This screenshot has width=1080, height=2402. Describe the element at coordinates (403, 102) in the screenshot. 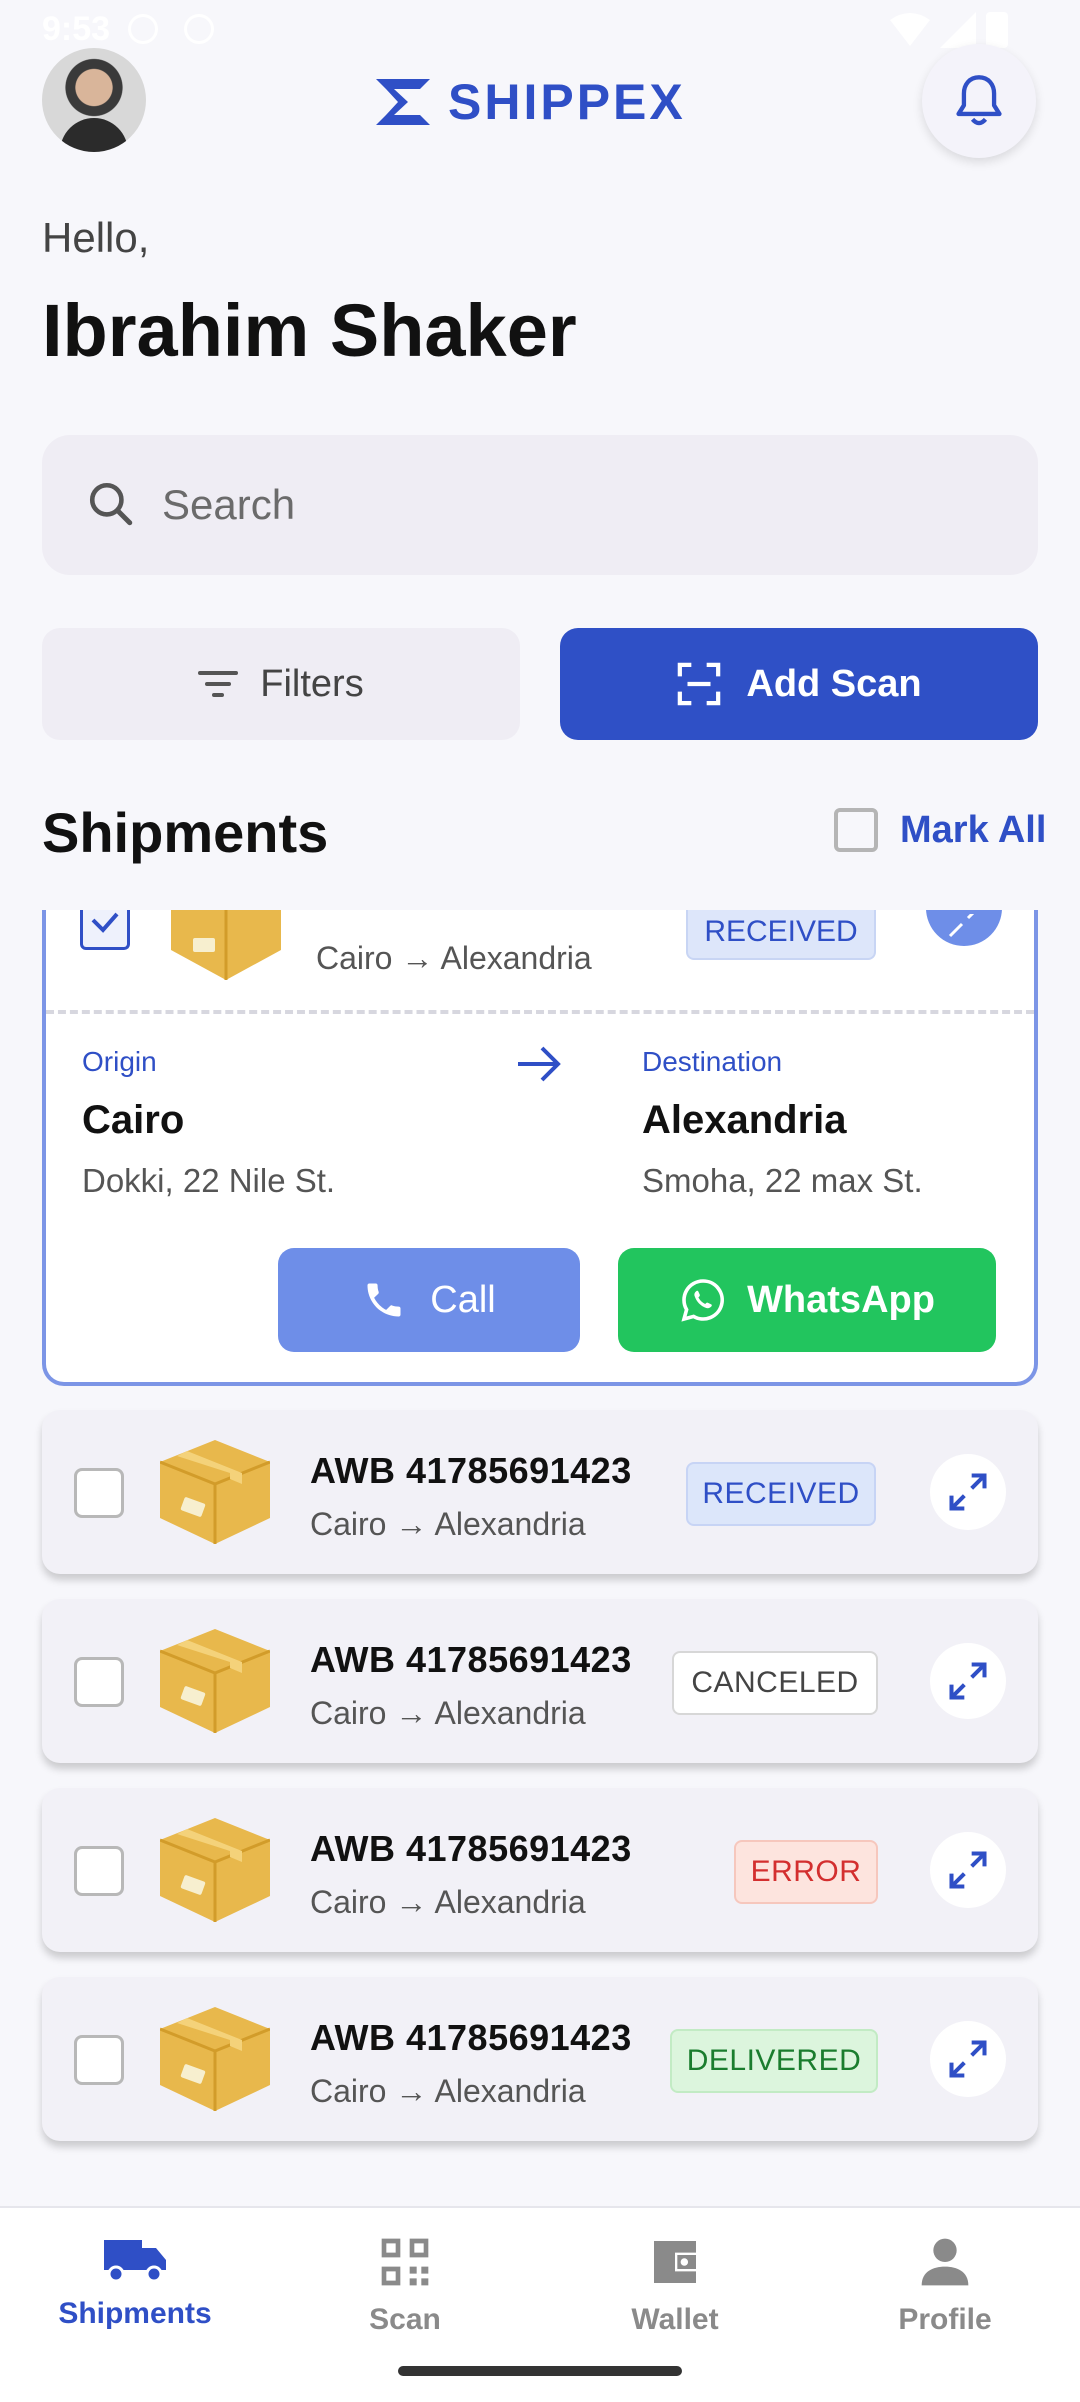

I see `logo-icon` at that location.